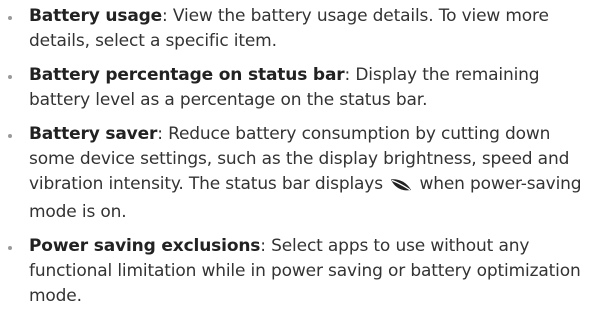 The width and height of the screenshot is (604, 328). What do you see at coordinates (145, 246) in the screenshot?
I see `term-power-saving-exclusions: Power saving exclusions` at bounding box center [145, 246].